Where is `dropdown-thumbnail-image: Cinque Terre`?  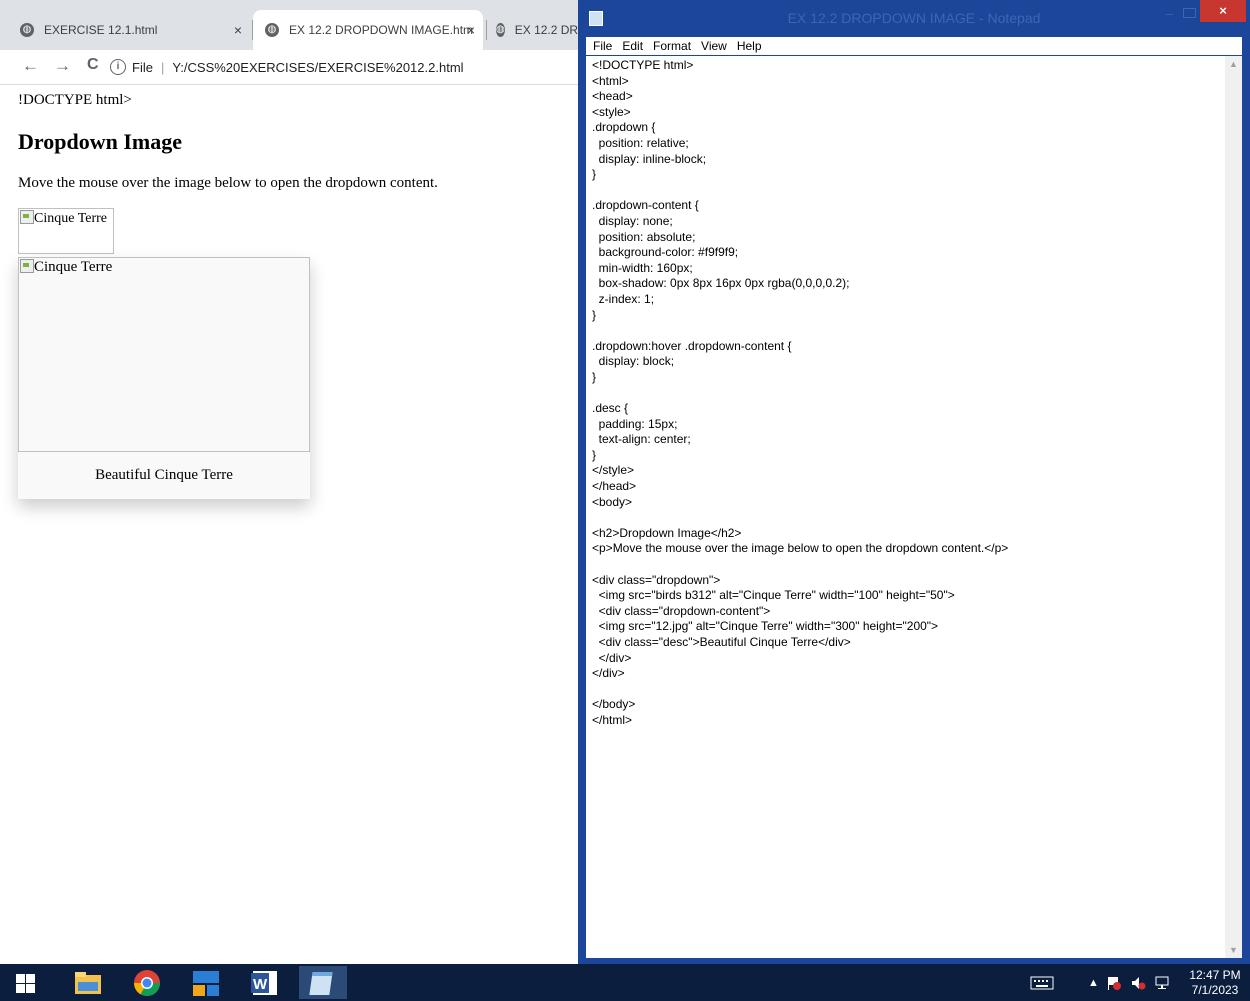
dropdown-thumbnail-image: Cinque Terre is located at coordinates (66, 231).